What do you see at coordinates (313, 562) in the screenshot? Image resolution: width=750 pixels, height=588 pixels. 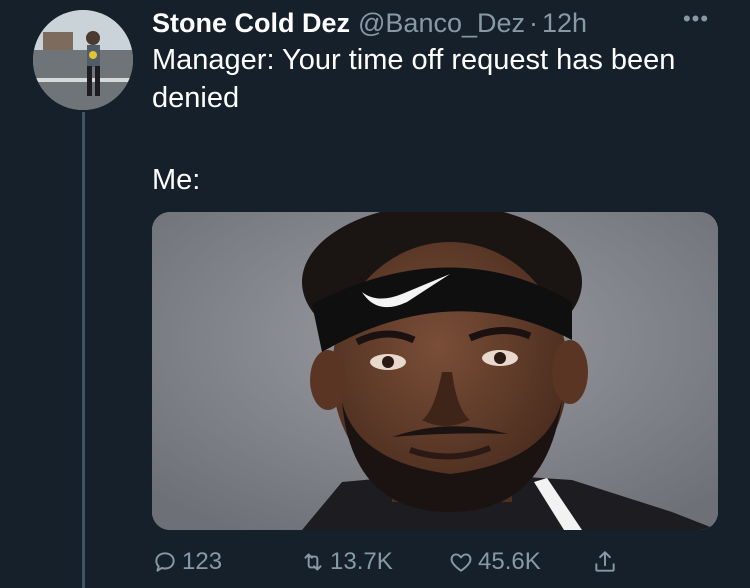 I see `retweet-icon` at bounding box center [313, 562].